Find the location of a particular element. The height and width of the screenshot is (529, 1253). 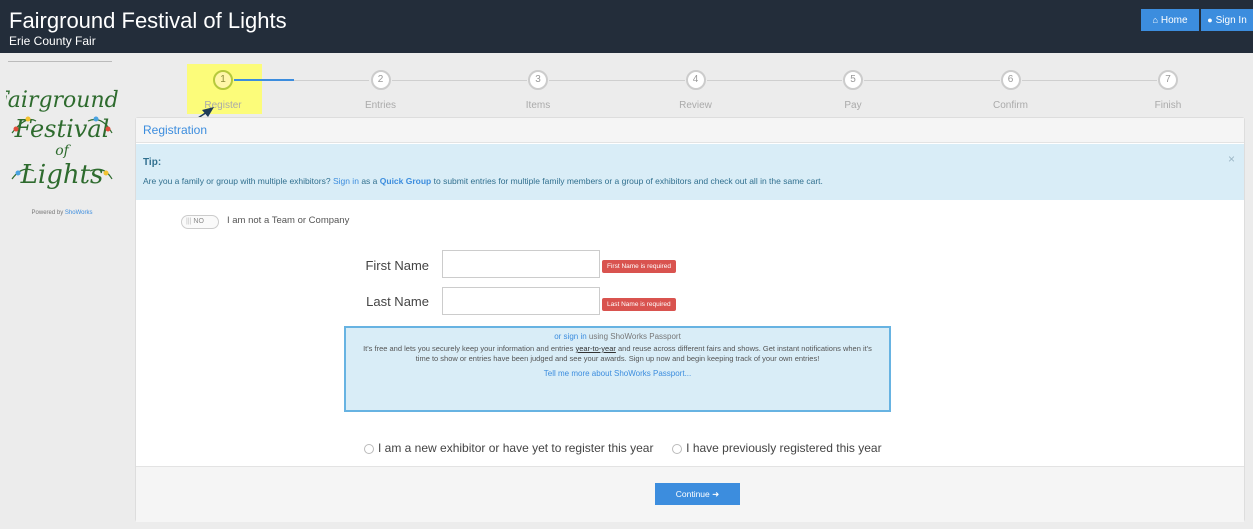

step-confirm-label: Confirm is located at coordinates (1010, 105).